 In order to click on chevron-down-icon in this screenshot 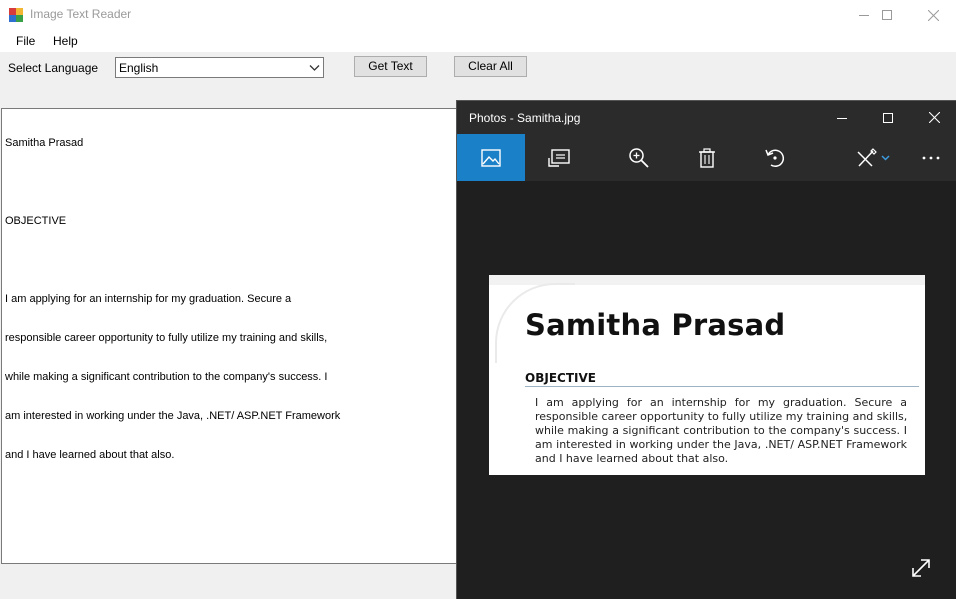, I will do `click(314, 68)`.